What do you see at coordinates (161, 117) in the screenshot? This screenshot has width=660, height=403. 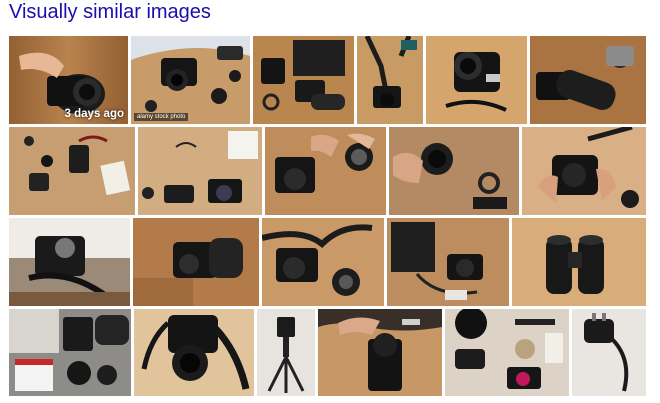 I see `stock-photo-watermark: alamy stock photo` at bounding box center [161, 117].